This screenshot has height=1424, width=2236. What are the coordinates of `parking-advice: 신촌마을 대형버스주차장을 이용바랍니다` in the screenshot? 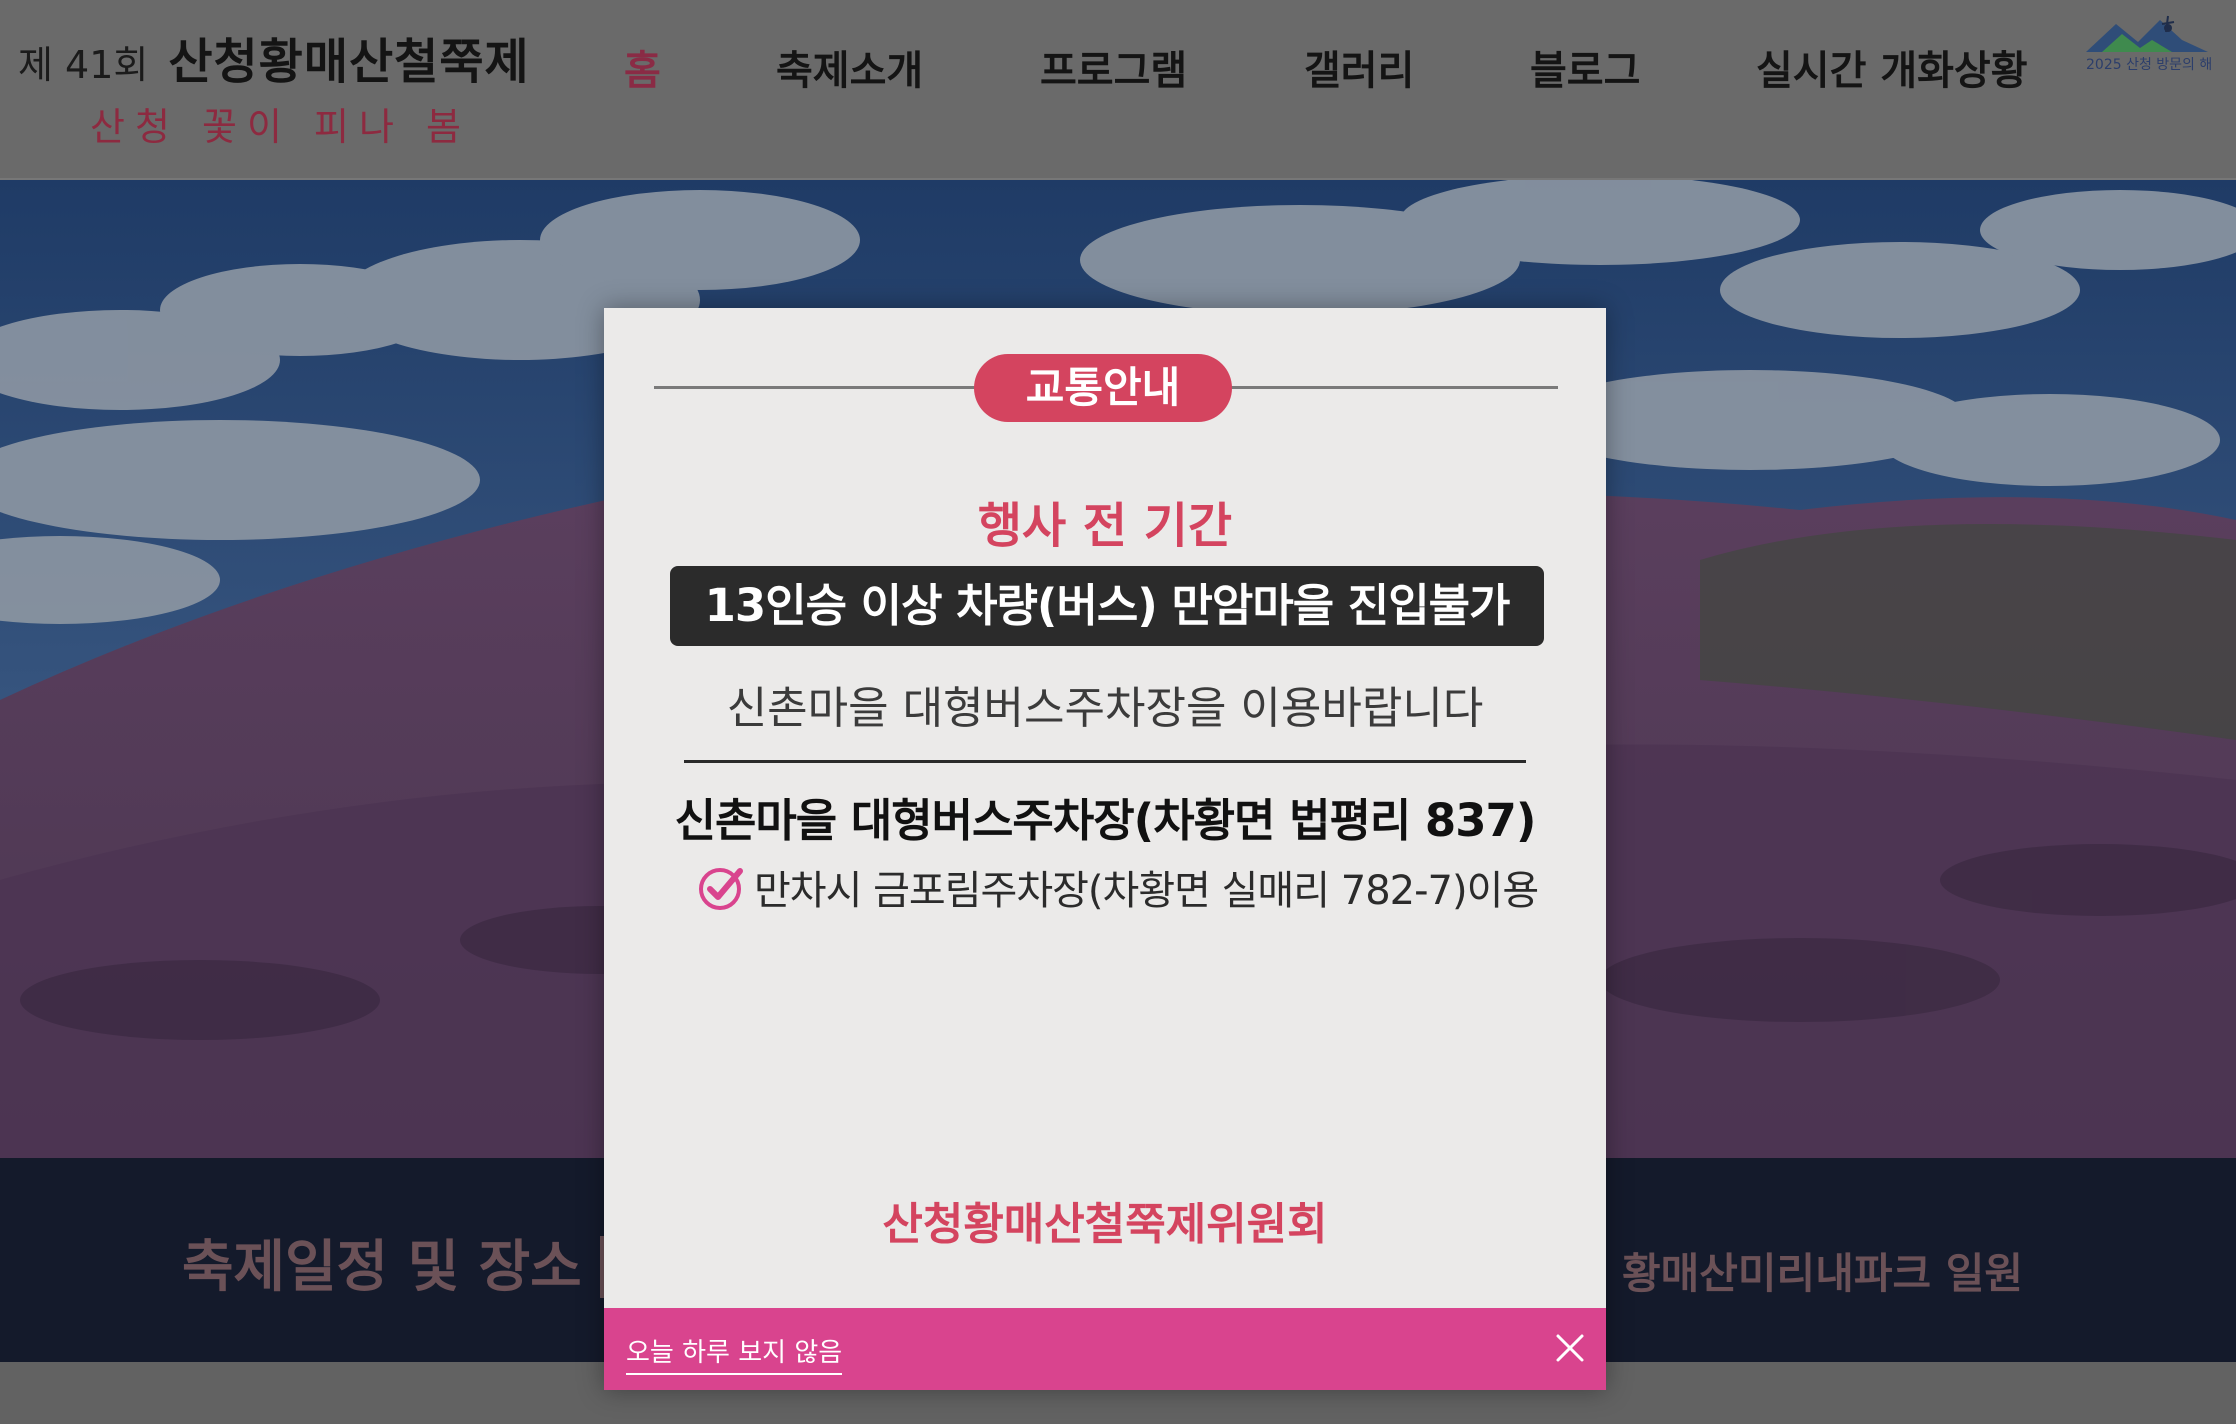 It's located at (1105, 708).